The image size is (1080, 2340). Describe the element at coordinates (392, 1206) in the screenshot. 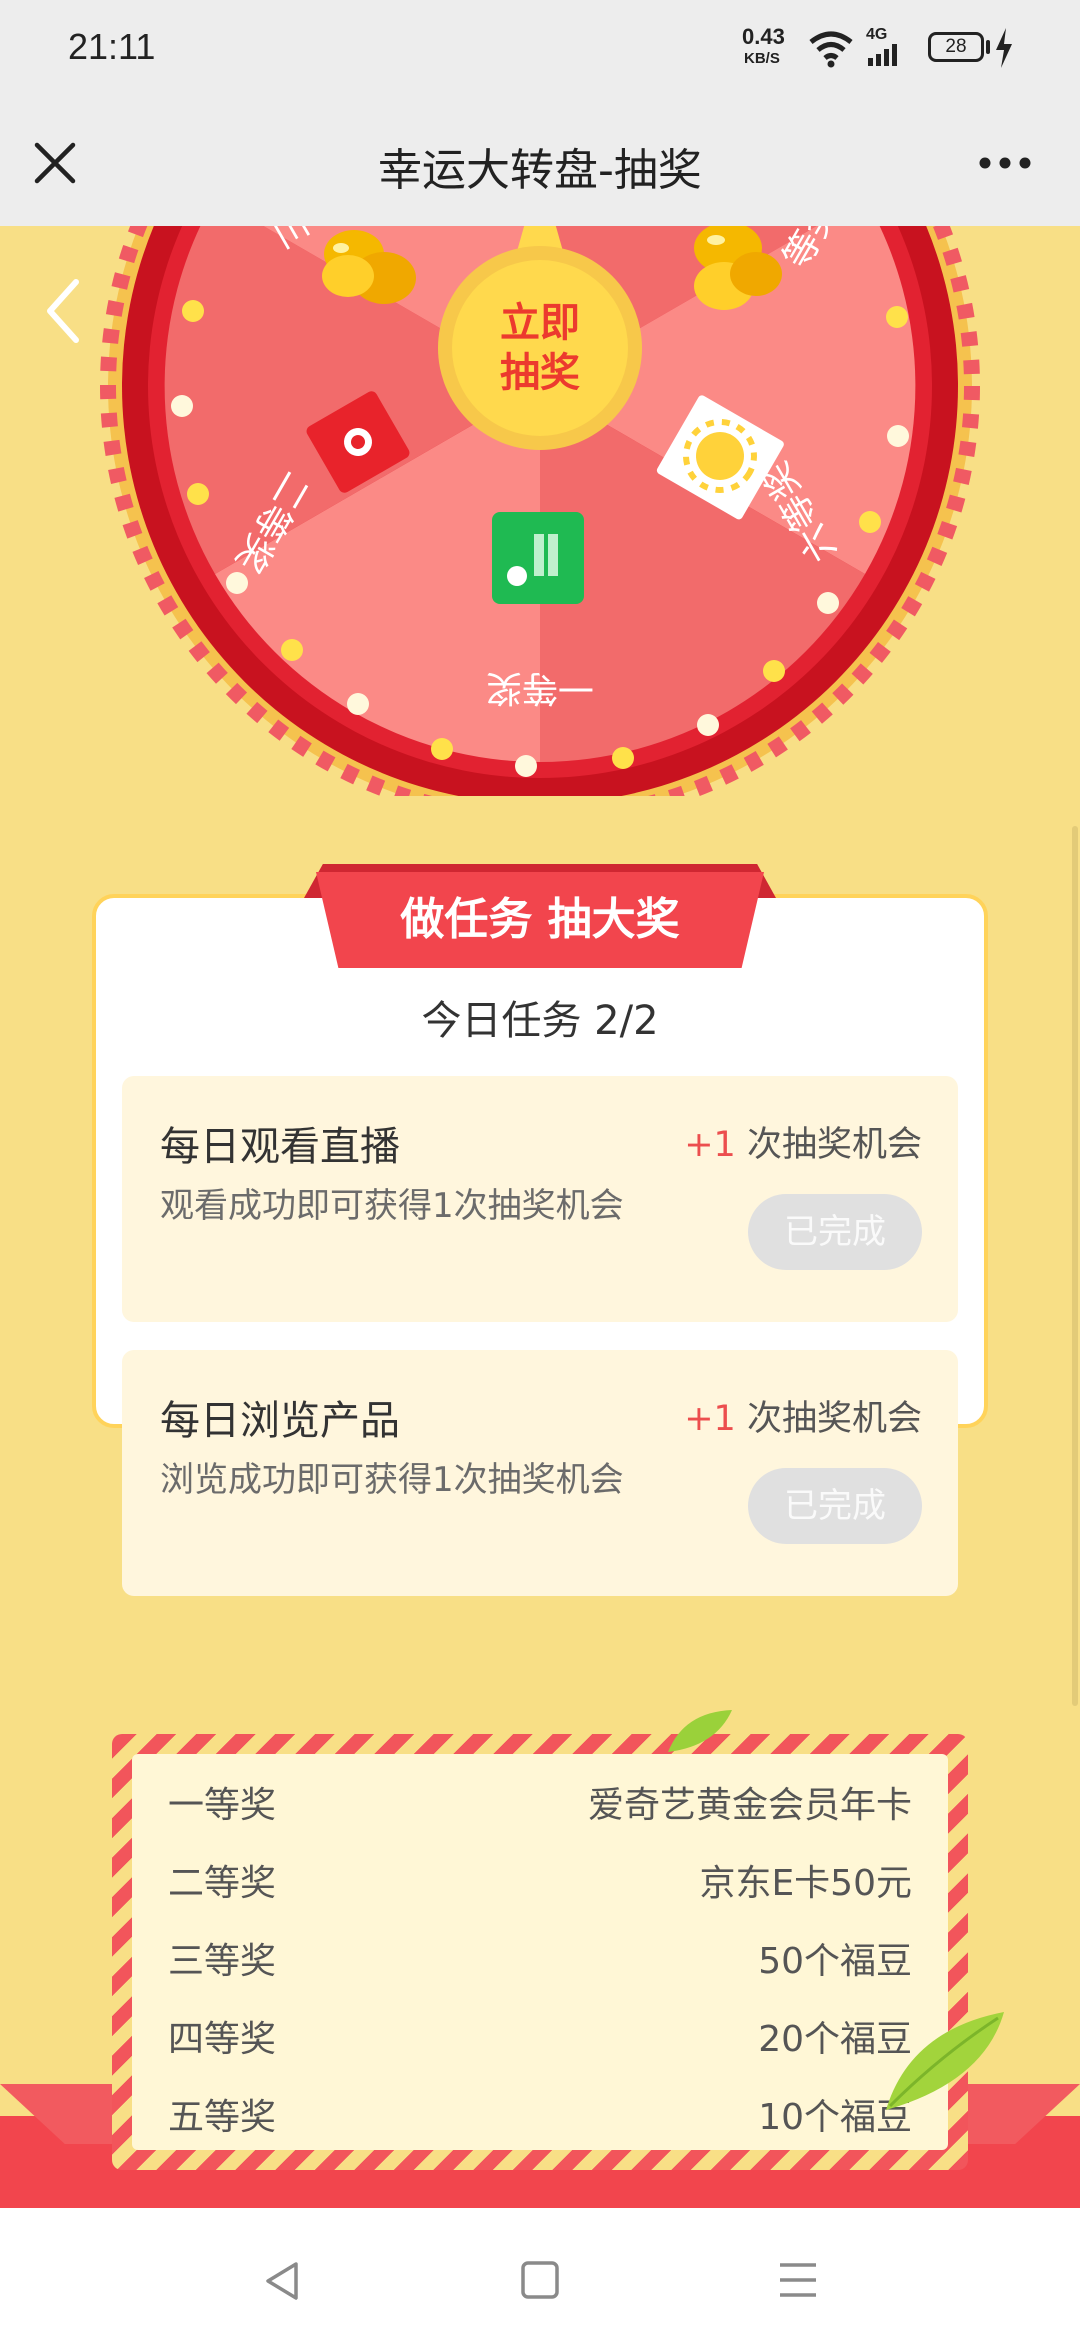

I see `task-desc: 观看成功即可获得1次抽奖机会` at that location.